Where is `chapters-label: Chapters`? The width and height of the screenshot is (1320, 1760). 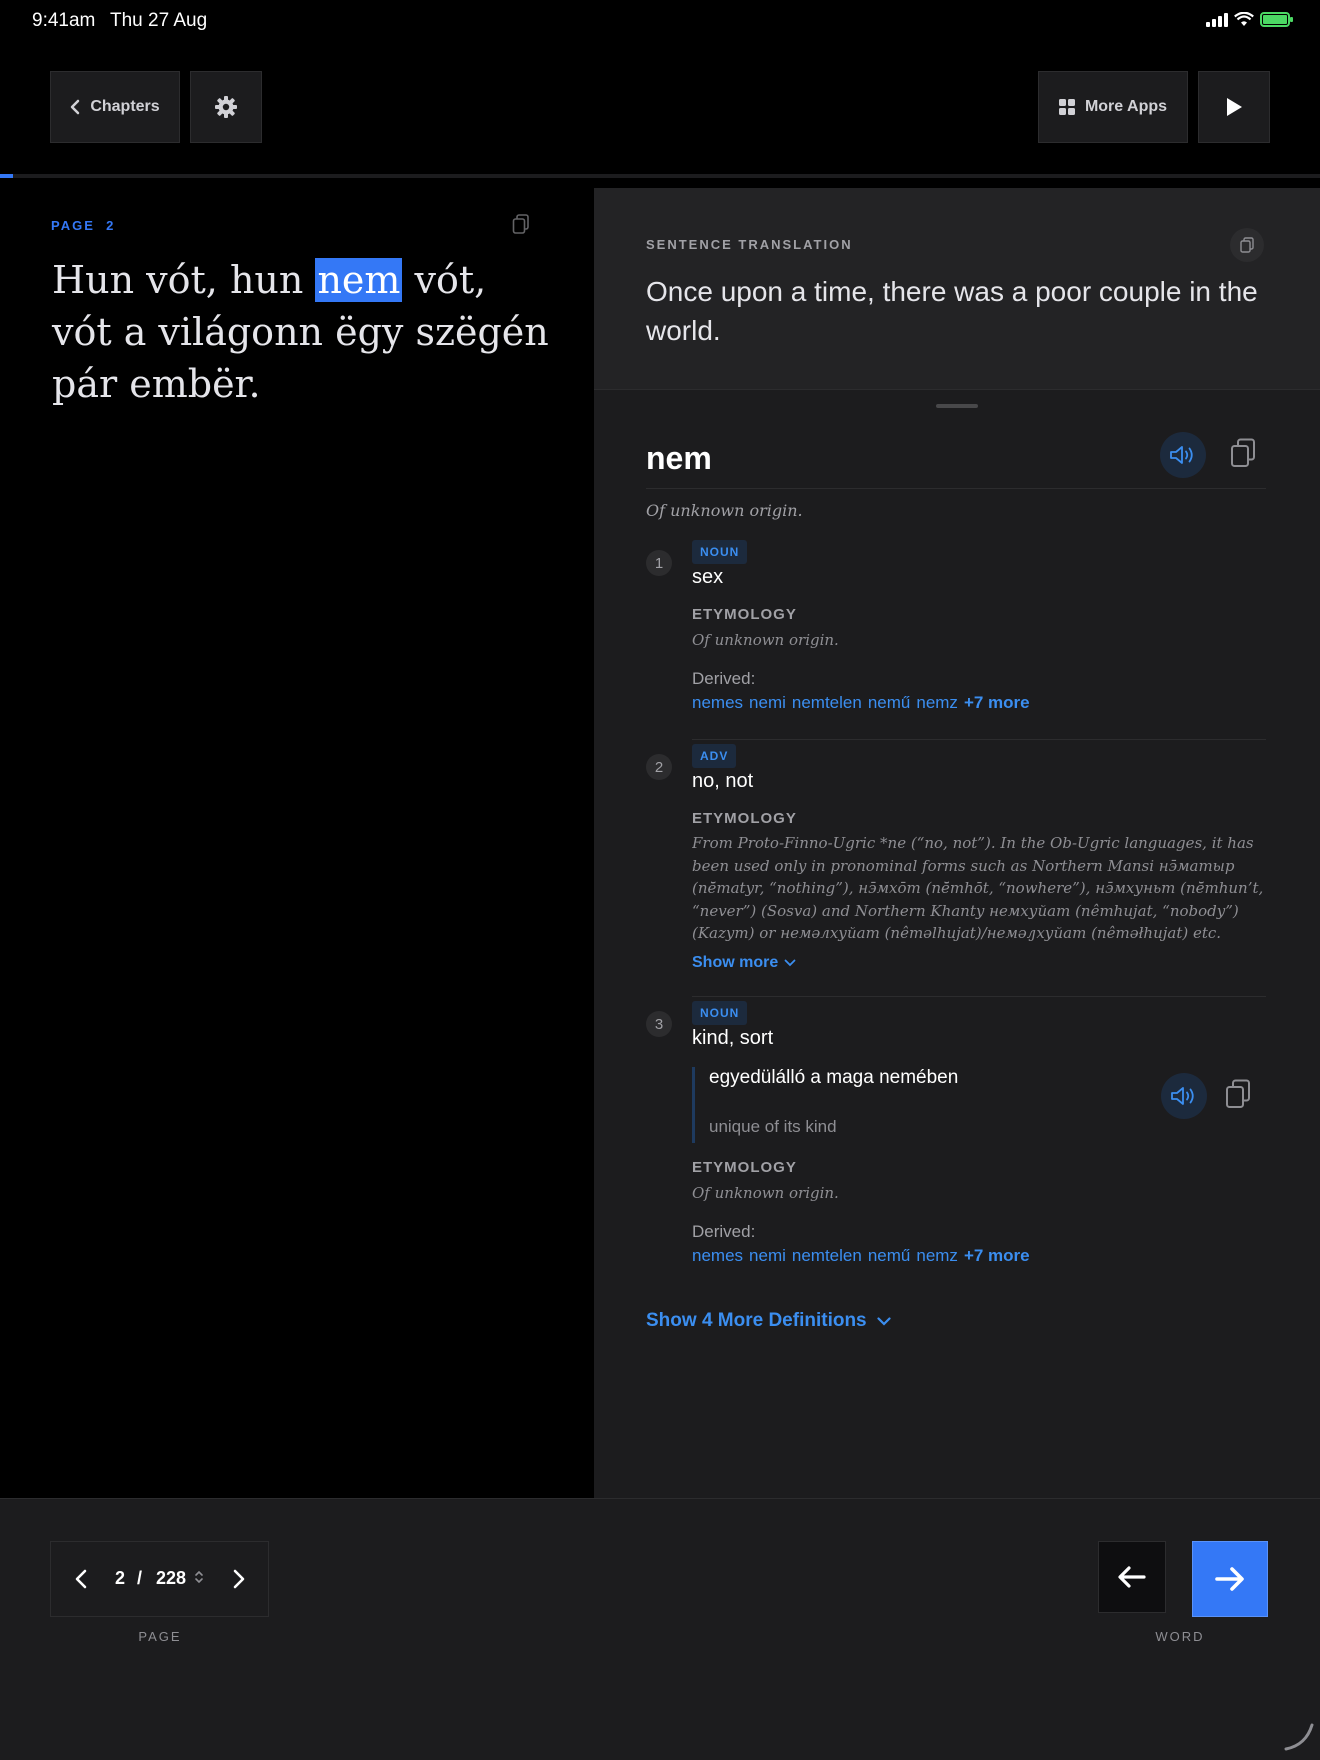
chapters-label: Chapters is located at coordinates (125, 106).